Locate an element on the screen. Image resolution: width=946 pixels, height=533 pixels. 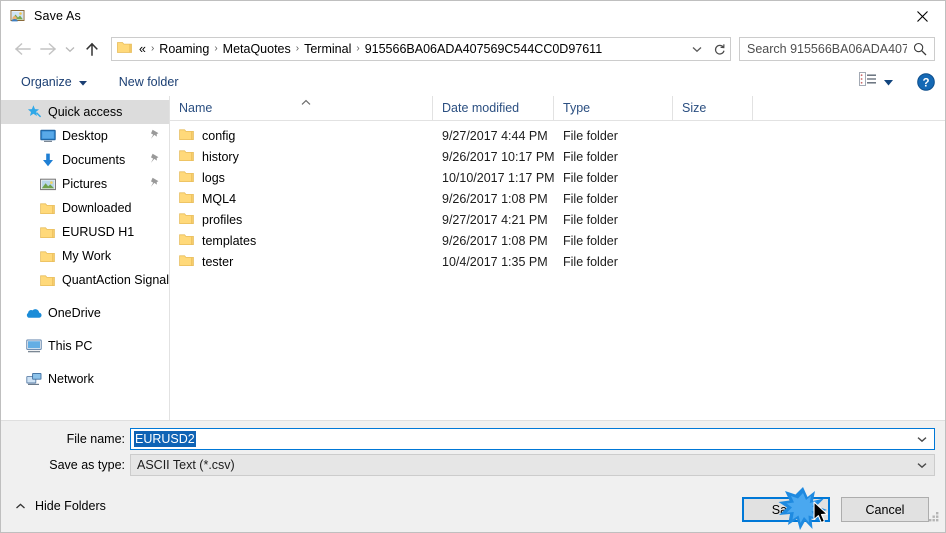
file-name-cell: history is located at coordinates (301, 157).